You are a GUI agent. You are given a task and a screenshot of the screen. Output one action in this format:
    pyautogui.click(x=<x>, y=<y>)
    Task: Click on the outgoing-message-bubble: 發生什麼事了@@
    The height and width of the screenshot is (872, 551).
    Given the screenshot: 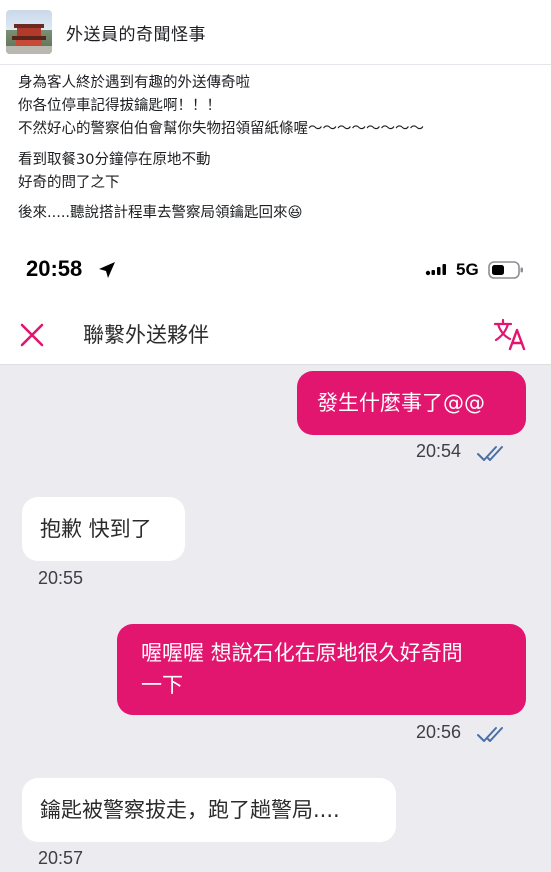 What is the action you would take?
    pyautogui.click(x=411, y=403)
    